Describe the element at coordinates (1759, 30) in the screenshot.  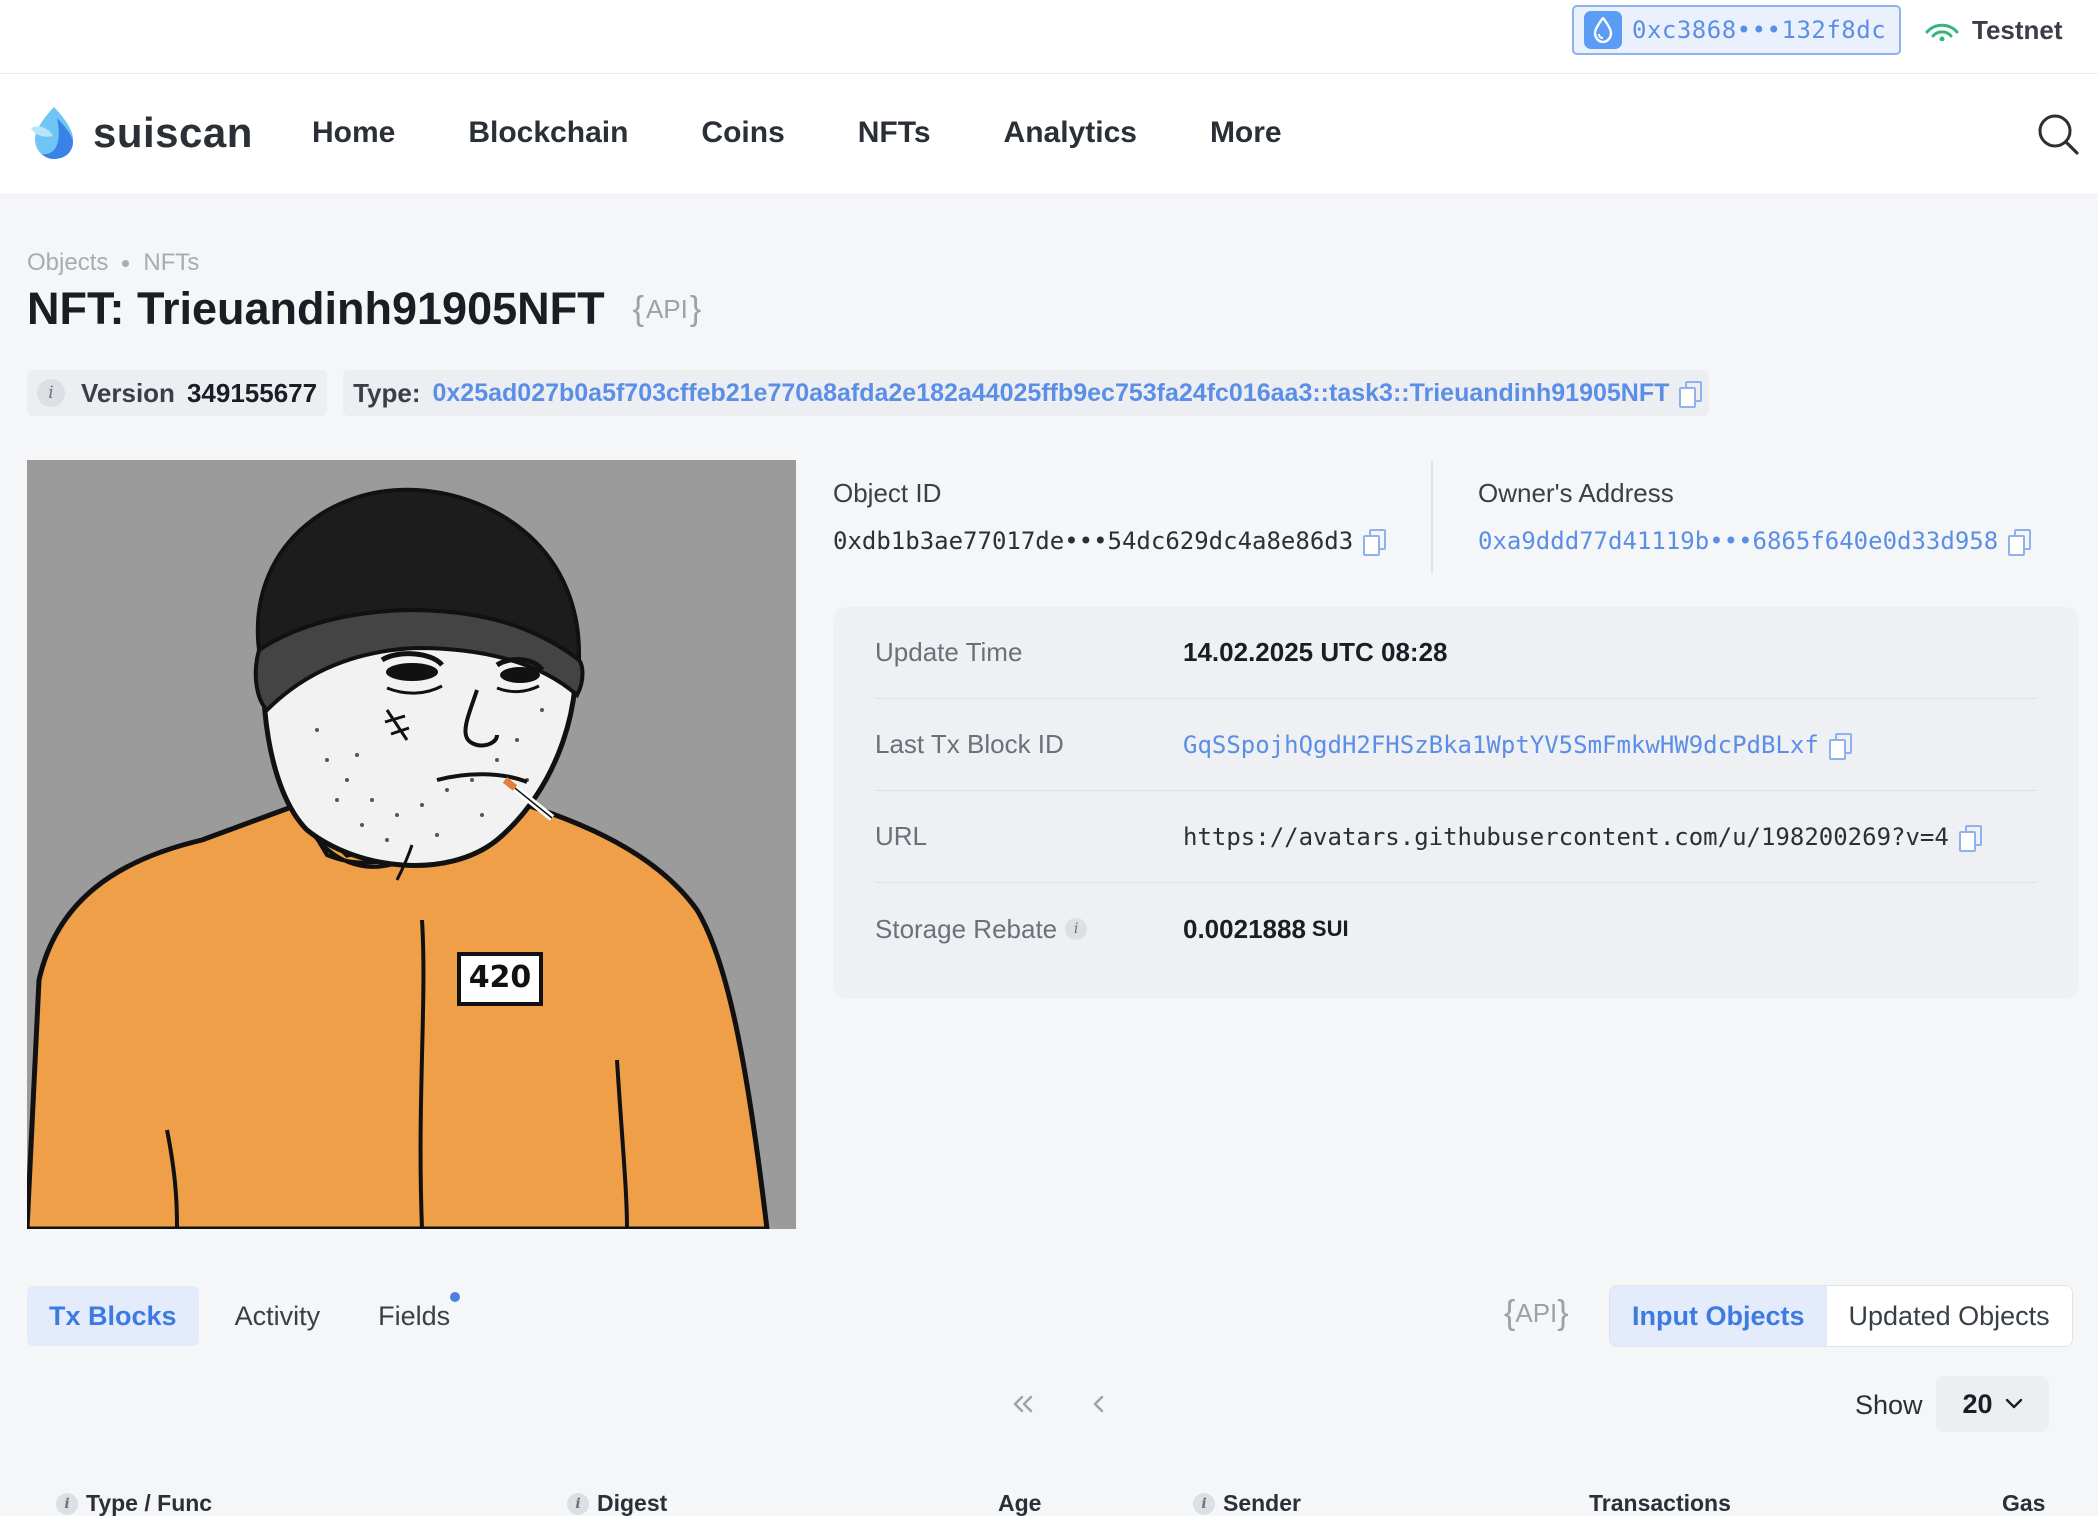
I see `wallet-address: 0xc3868•••132f8dc` at that location.